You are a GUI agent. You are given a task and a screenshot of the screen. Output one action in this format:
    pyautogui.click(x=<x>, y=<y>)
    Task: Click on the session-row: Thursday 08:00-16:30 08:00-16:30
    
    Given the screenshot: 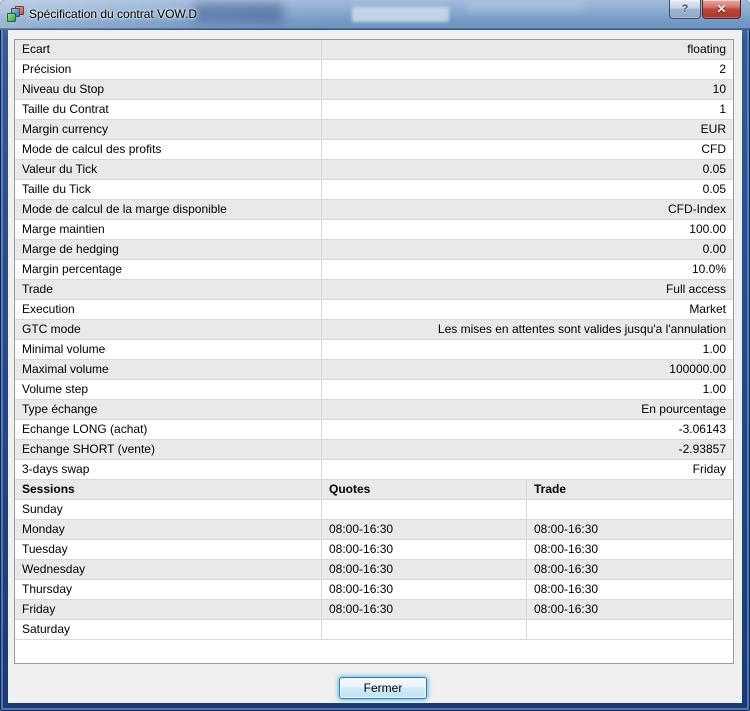 What is the action you would take?
    pyautogui.click(x=374, y=590)
    